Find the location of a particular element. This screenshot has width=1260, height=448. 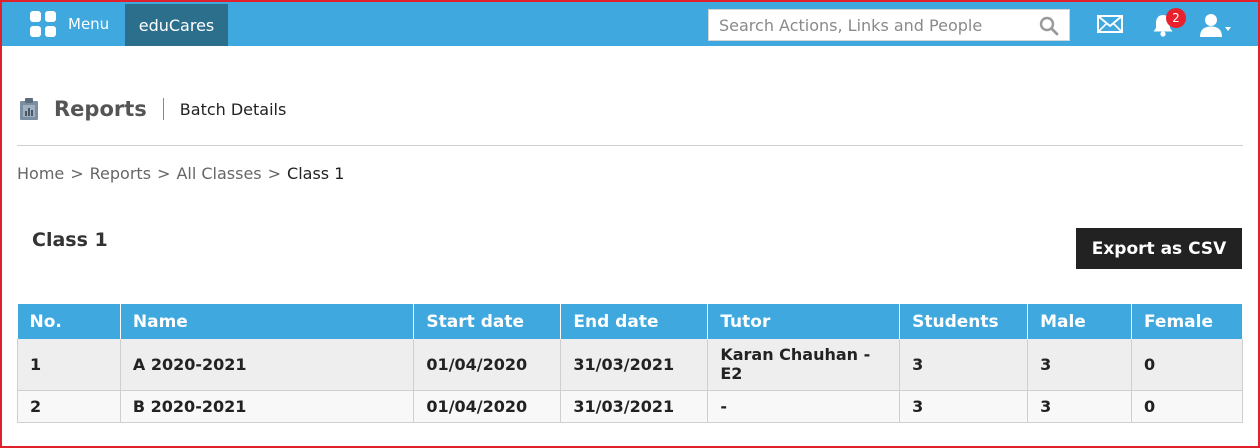

breadcrumb-reports: Reports is located at coordinates (120, 173).